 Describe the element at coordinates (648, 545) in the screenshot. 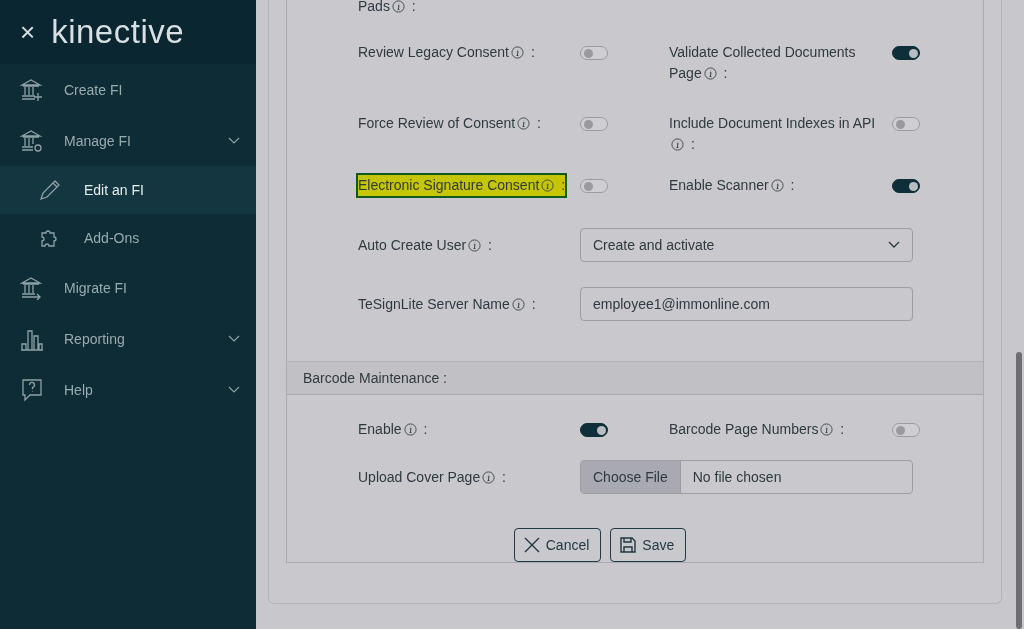

I see `save-button: Save` at that location.